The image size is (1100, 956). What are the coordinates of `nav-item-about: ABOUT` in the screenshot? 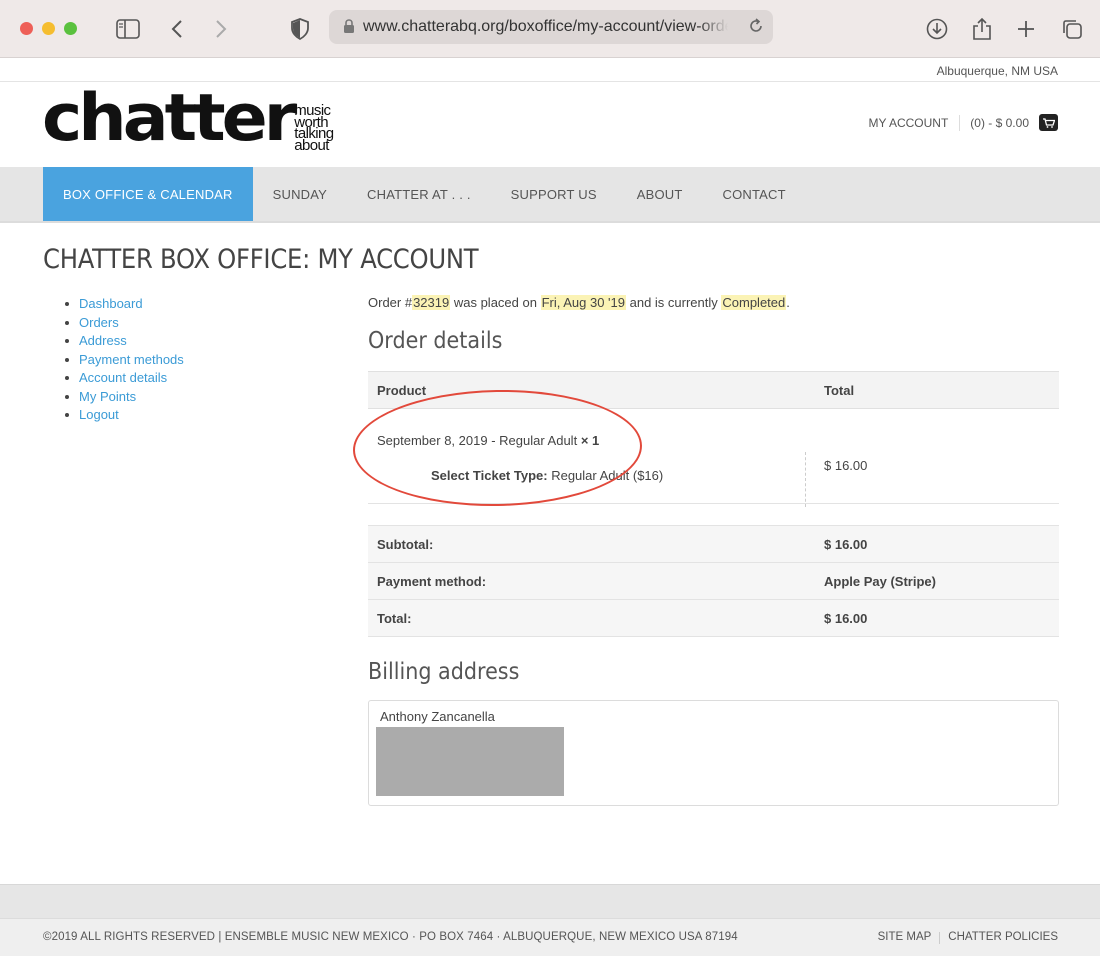 It's located at (660, 194).